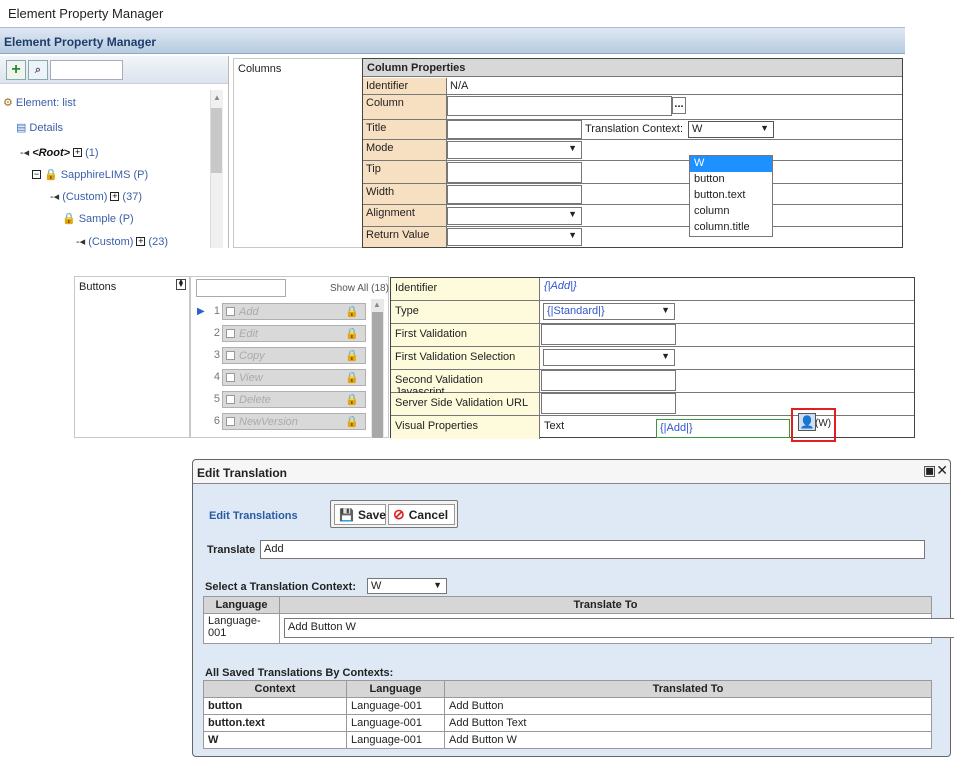  I want to click on add-icon: +, so click(16, 70).